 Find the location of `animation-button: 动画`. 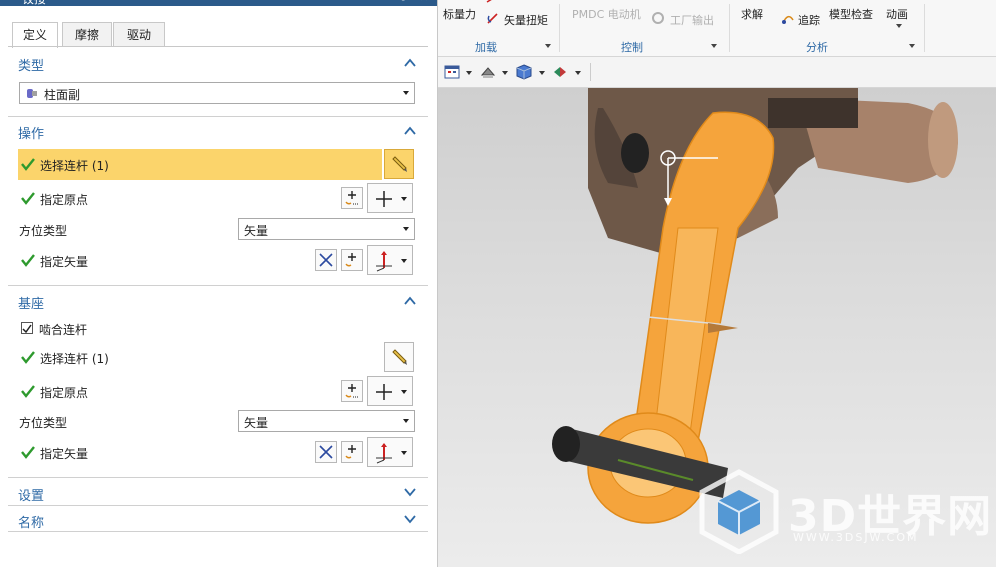

animation-button: 动画 is located at coordinates (897, 14).